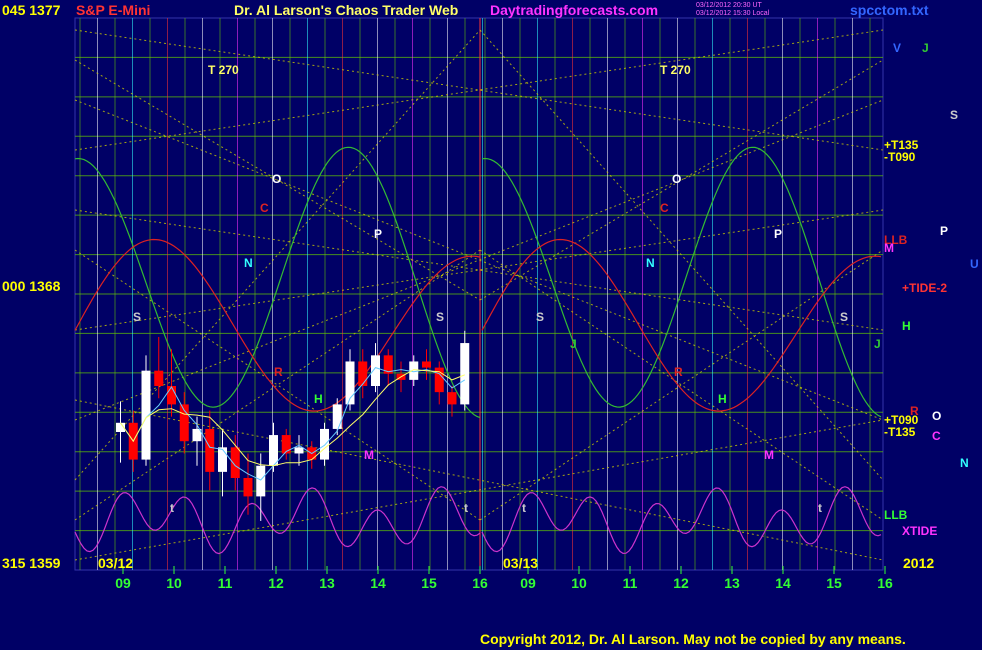 This screenshot has height=650, width=982. I want to click on right-label: -T090, so click(900, 157).